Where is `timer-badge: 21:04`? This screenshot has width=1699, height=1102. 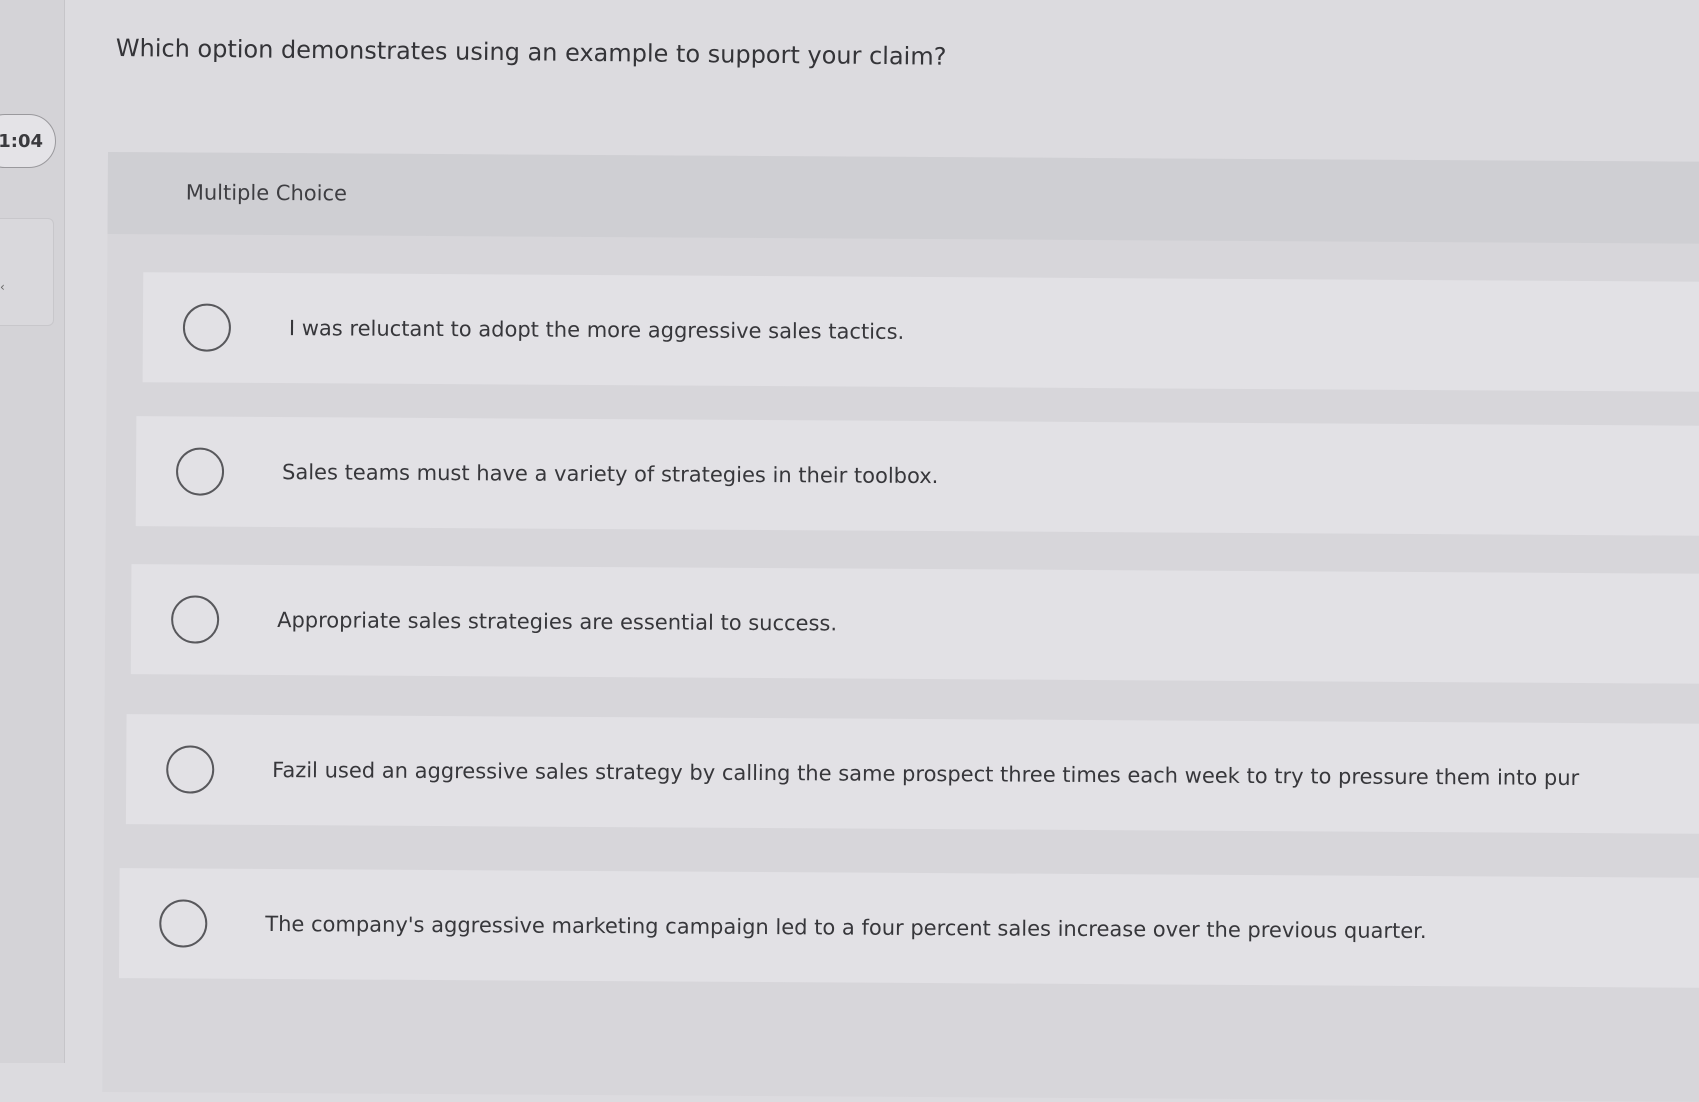
timer-badge: 21:04 is located at coordinates (28, 141).